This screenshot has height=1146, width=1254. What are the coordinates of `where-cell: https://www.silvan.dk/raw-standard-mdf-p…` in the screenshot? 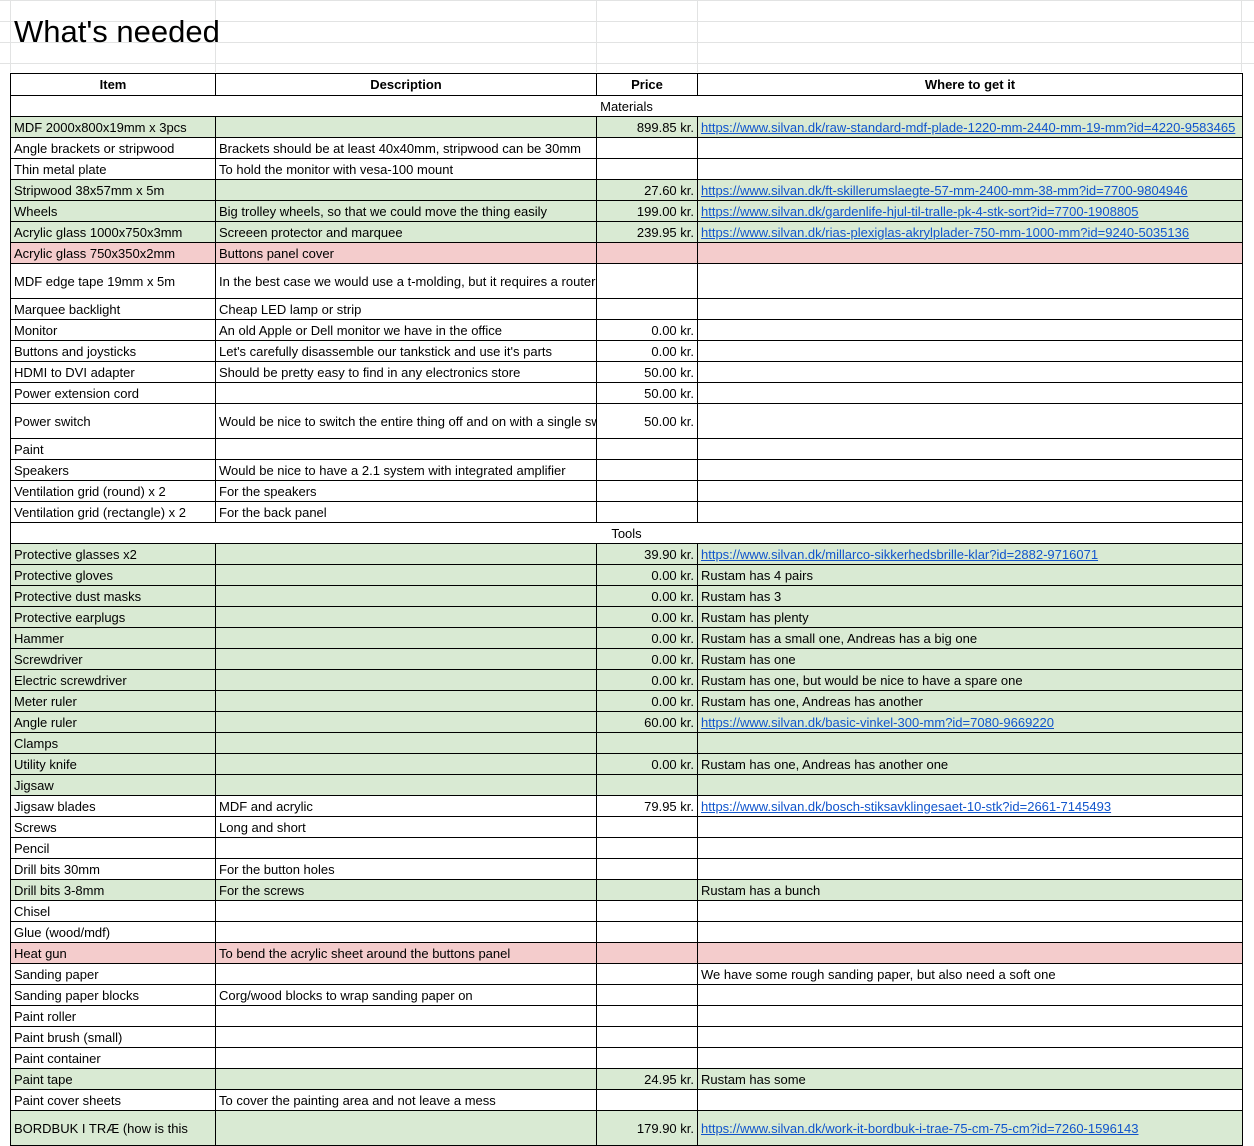 It's located at (970, 127).